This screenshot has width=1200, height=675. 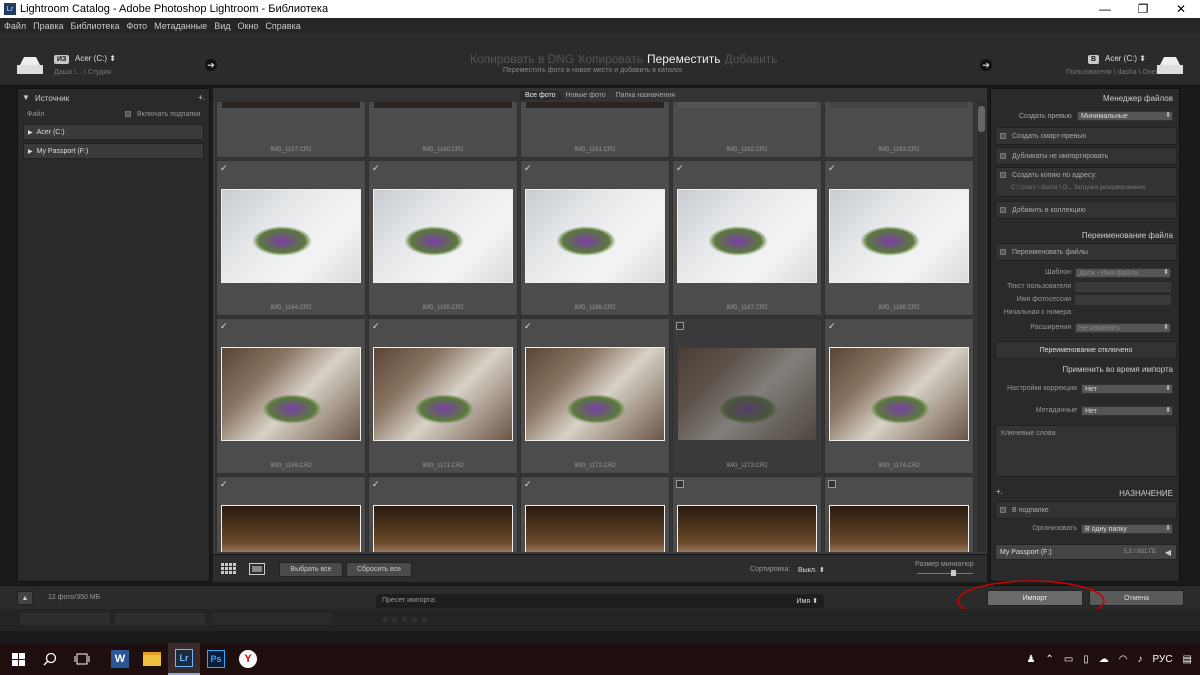 I want to click on mode-copy: Копировать, so click(x=610, y=59).